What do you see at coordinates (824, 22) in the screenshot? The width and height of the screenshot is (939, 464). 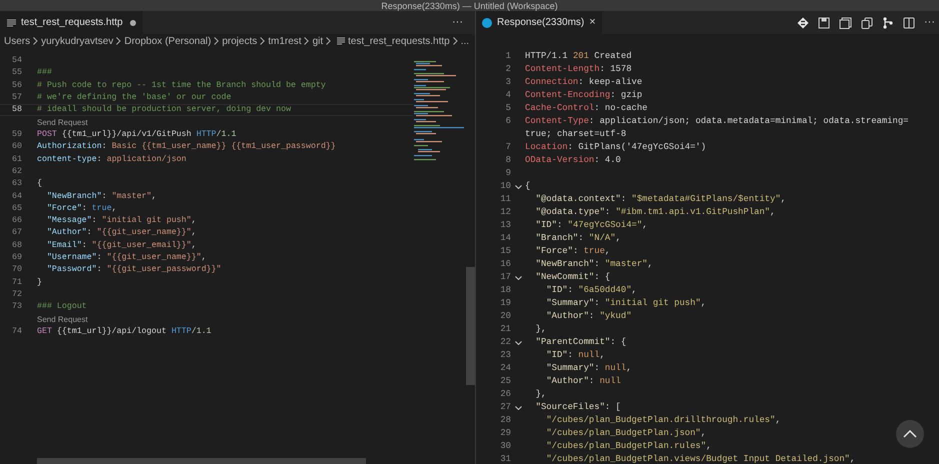 I see `save-icon` at bounding box center [824, 22].